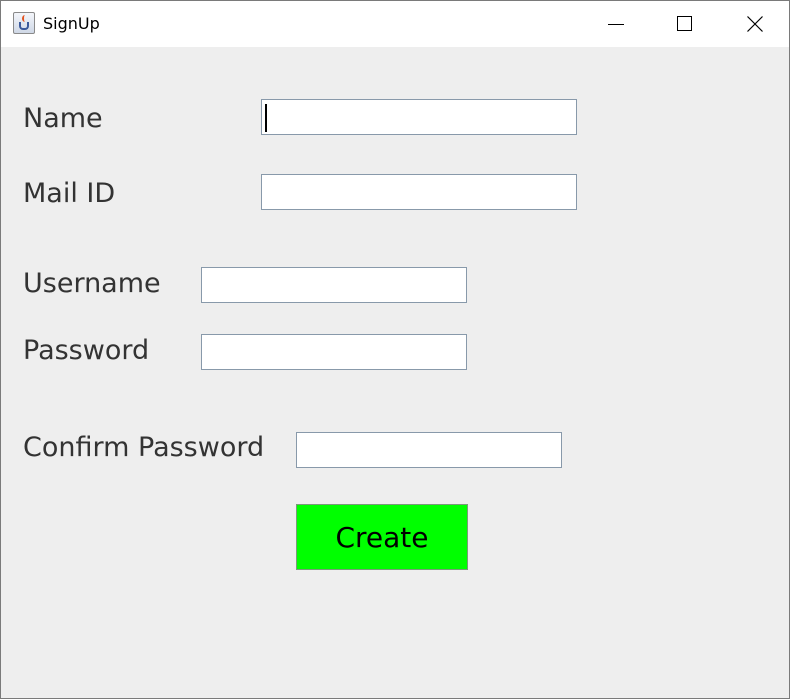 The height and width of the screenshot is (699, 790). I want to click on maximize-button, so click(685, 24).